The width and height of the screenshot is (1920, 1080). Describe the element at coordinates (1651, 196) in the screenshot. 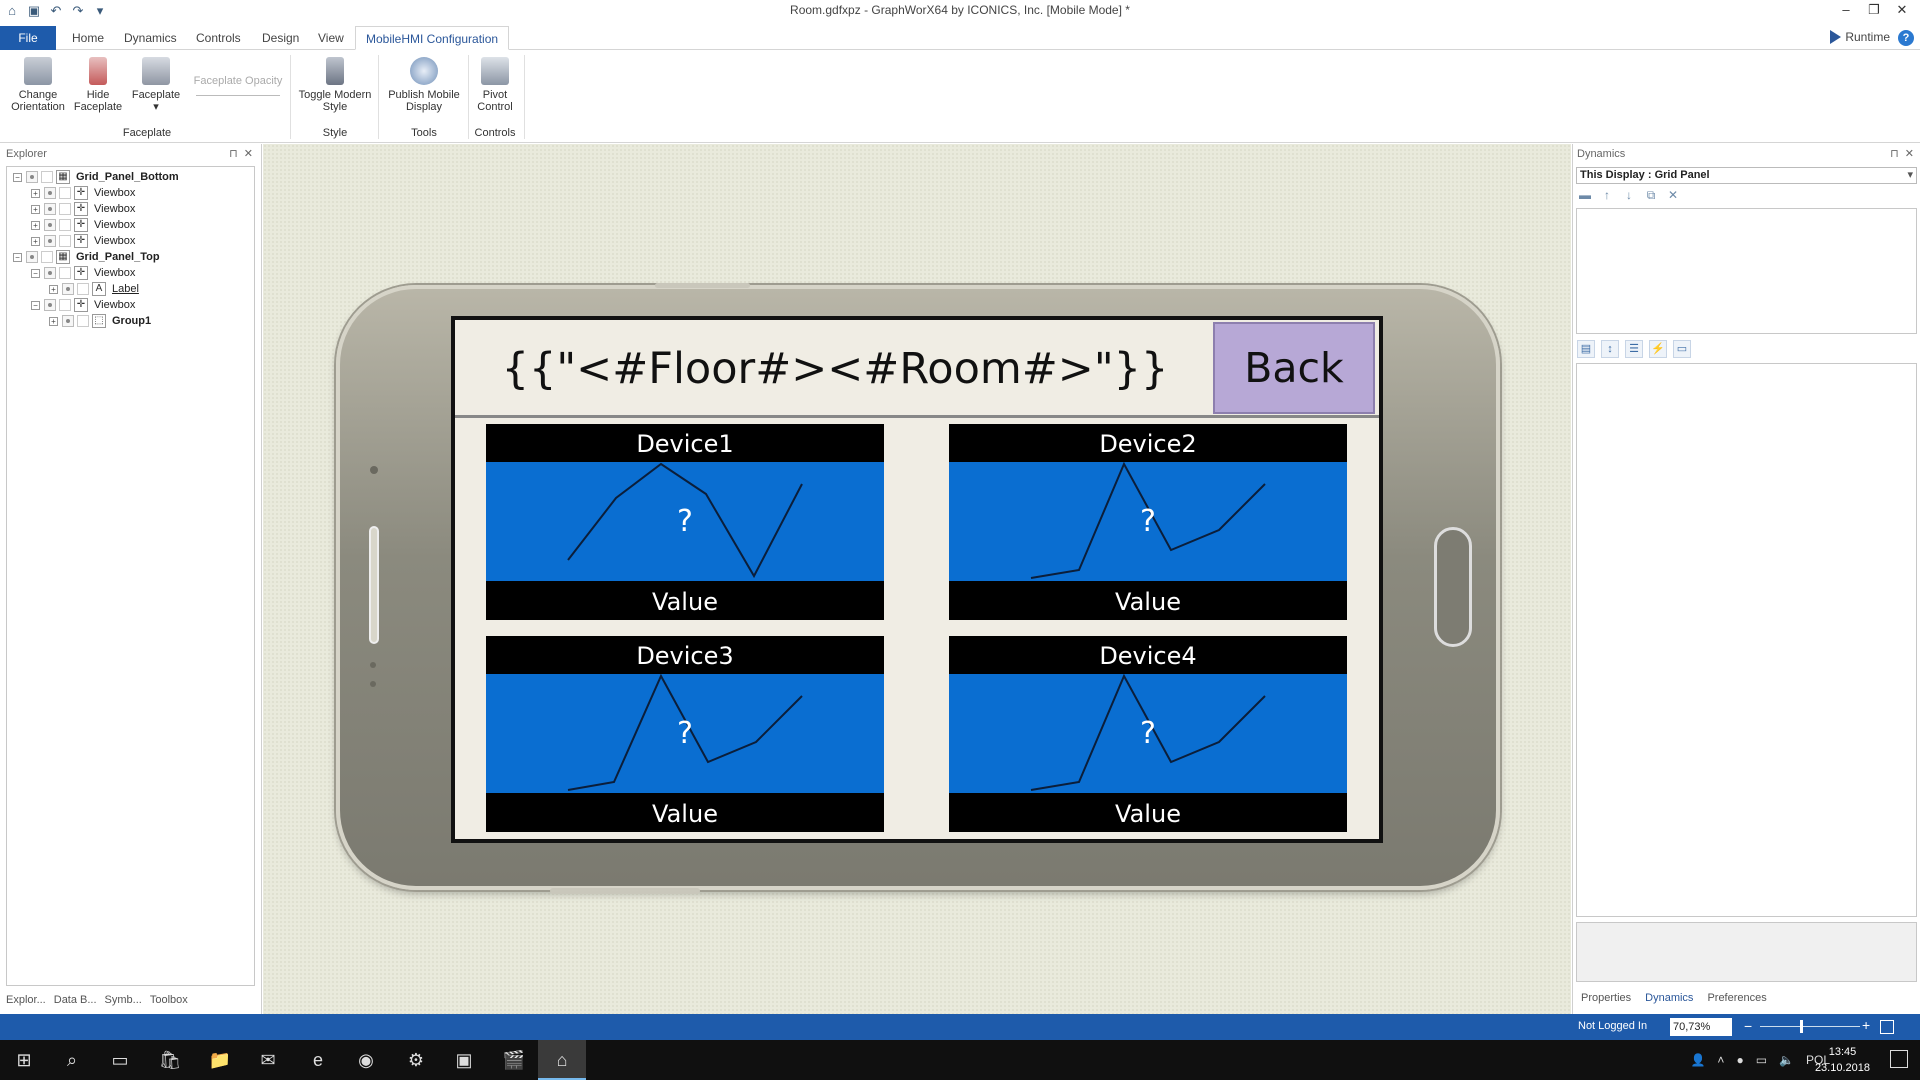

I see `copy-icon: ⧉` at that location.